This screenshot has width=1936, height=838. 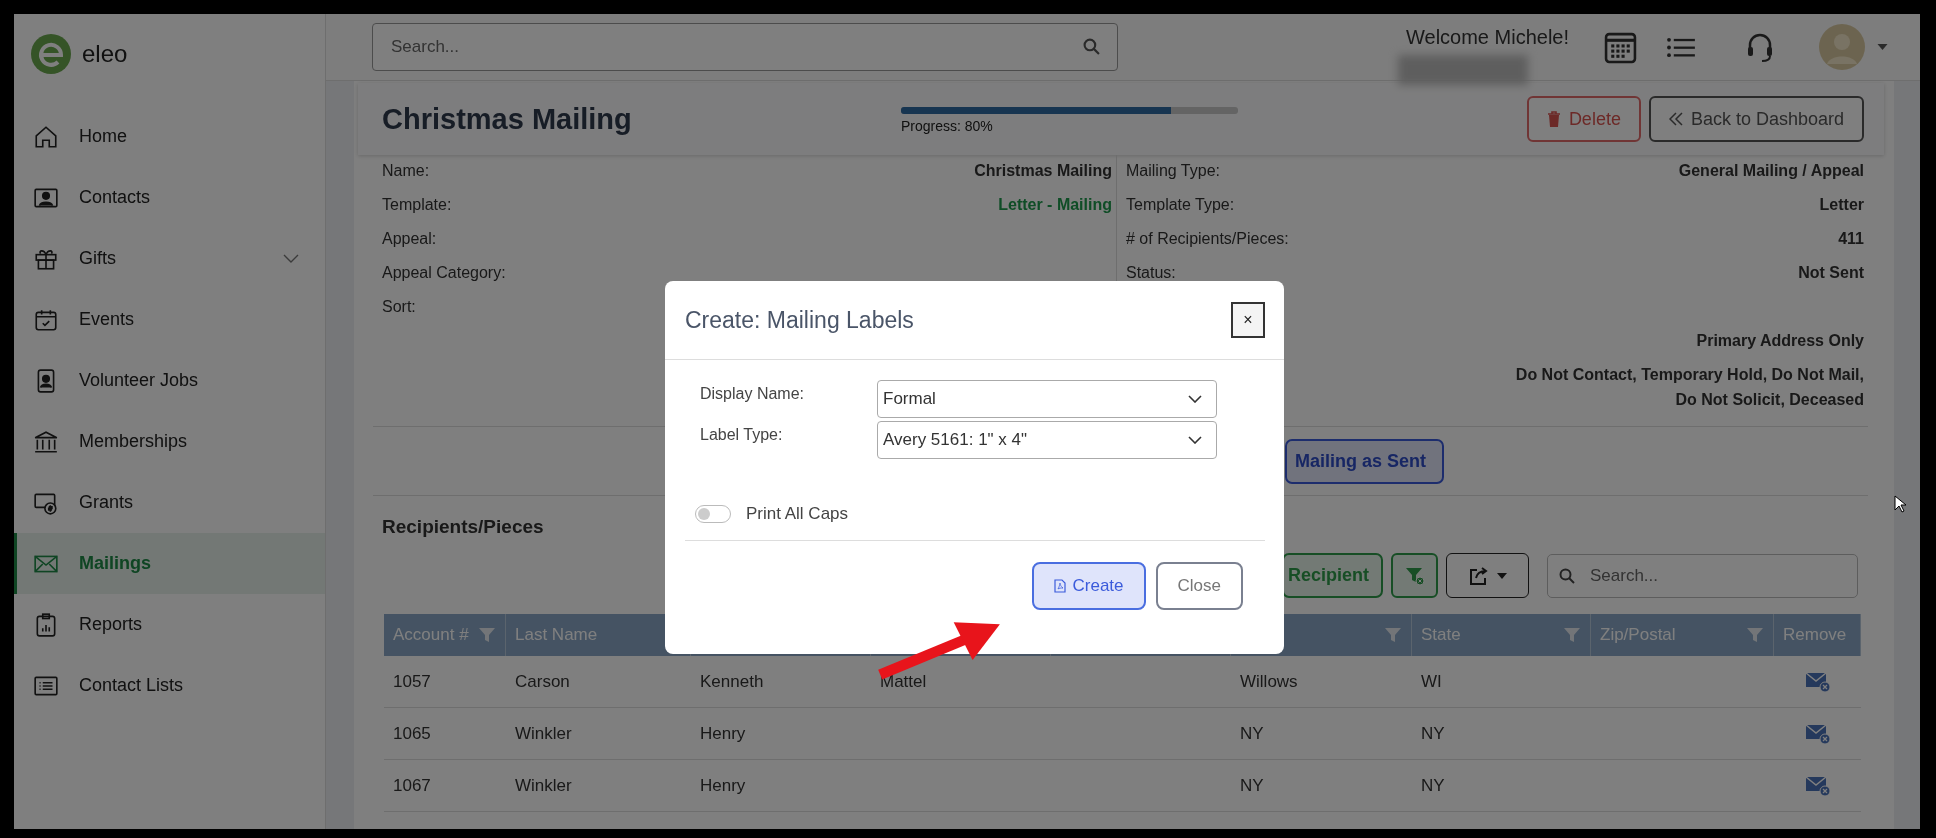 What do you see at coordinates (417, 205) in the screenshot?
I see `detail-label: Template:` at bounding box center [417, 205].